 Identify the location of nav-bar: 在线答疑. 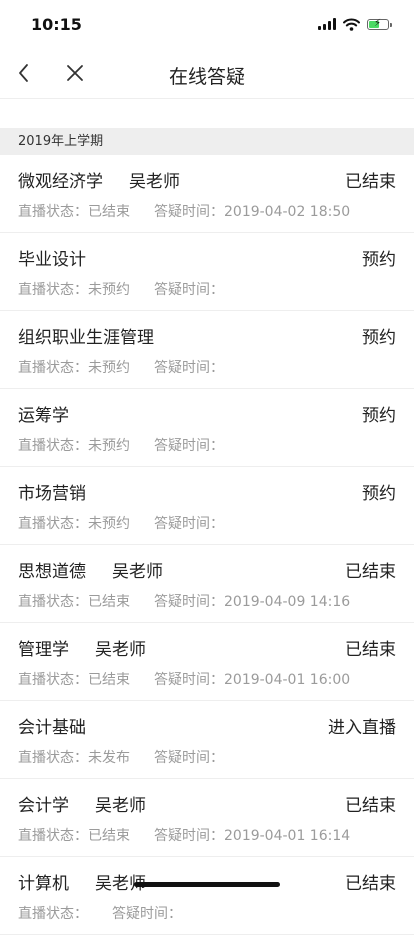
(207, 74).